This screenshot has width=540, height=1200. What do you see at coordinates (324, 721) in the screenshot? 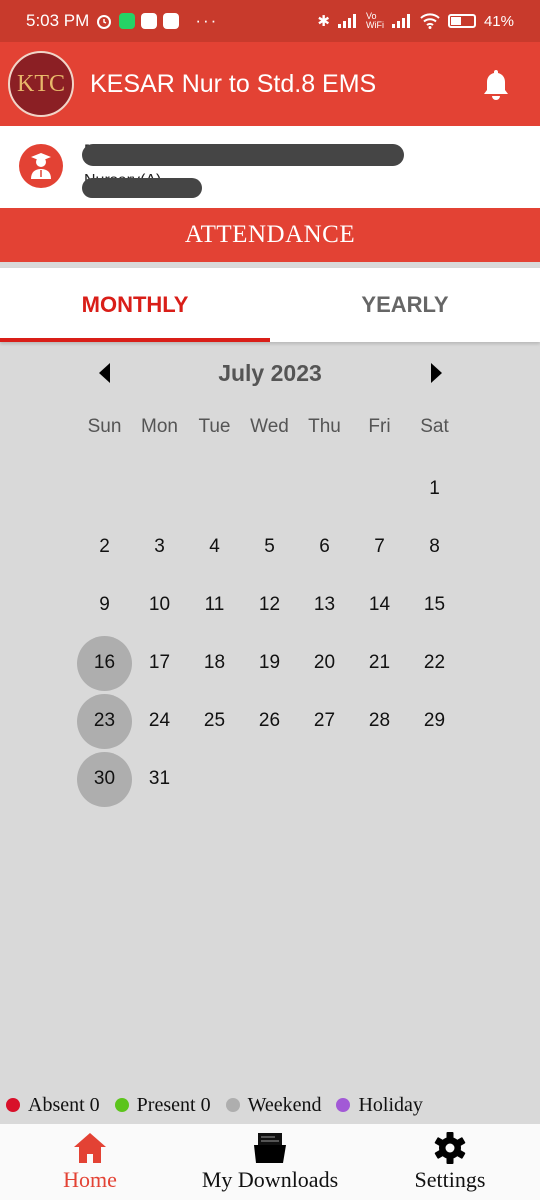
I see `calendar-day: 27` at bounding box center [324, 721].